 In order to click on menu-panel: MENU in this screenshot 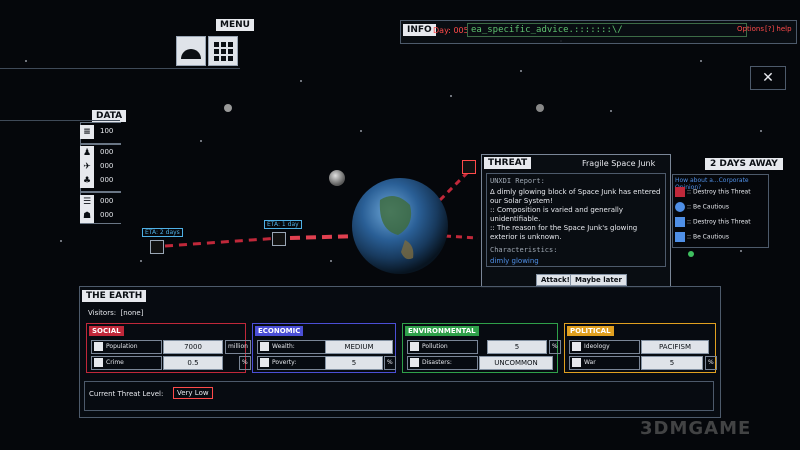, I will do `click(212, 43)`.